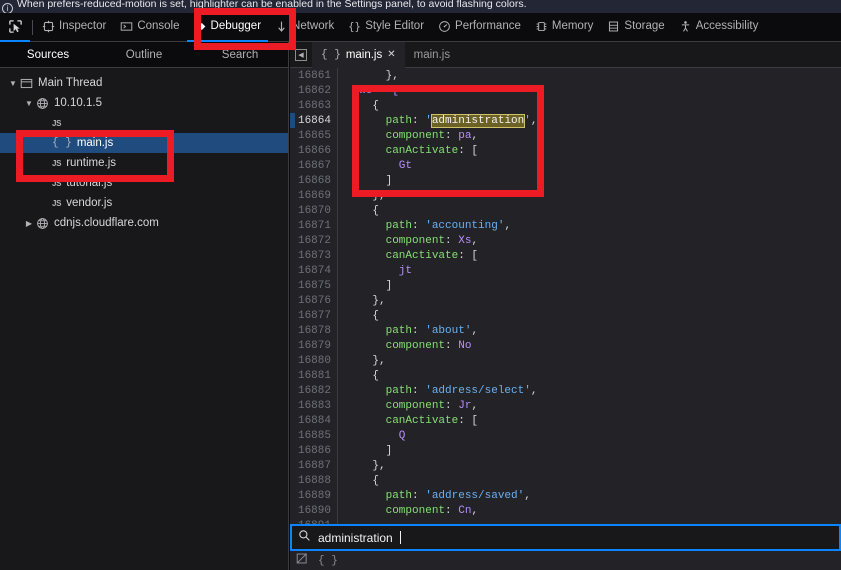  I want to click on tool-tab-label: Accessibility, so click(727, 26).